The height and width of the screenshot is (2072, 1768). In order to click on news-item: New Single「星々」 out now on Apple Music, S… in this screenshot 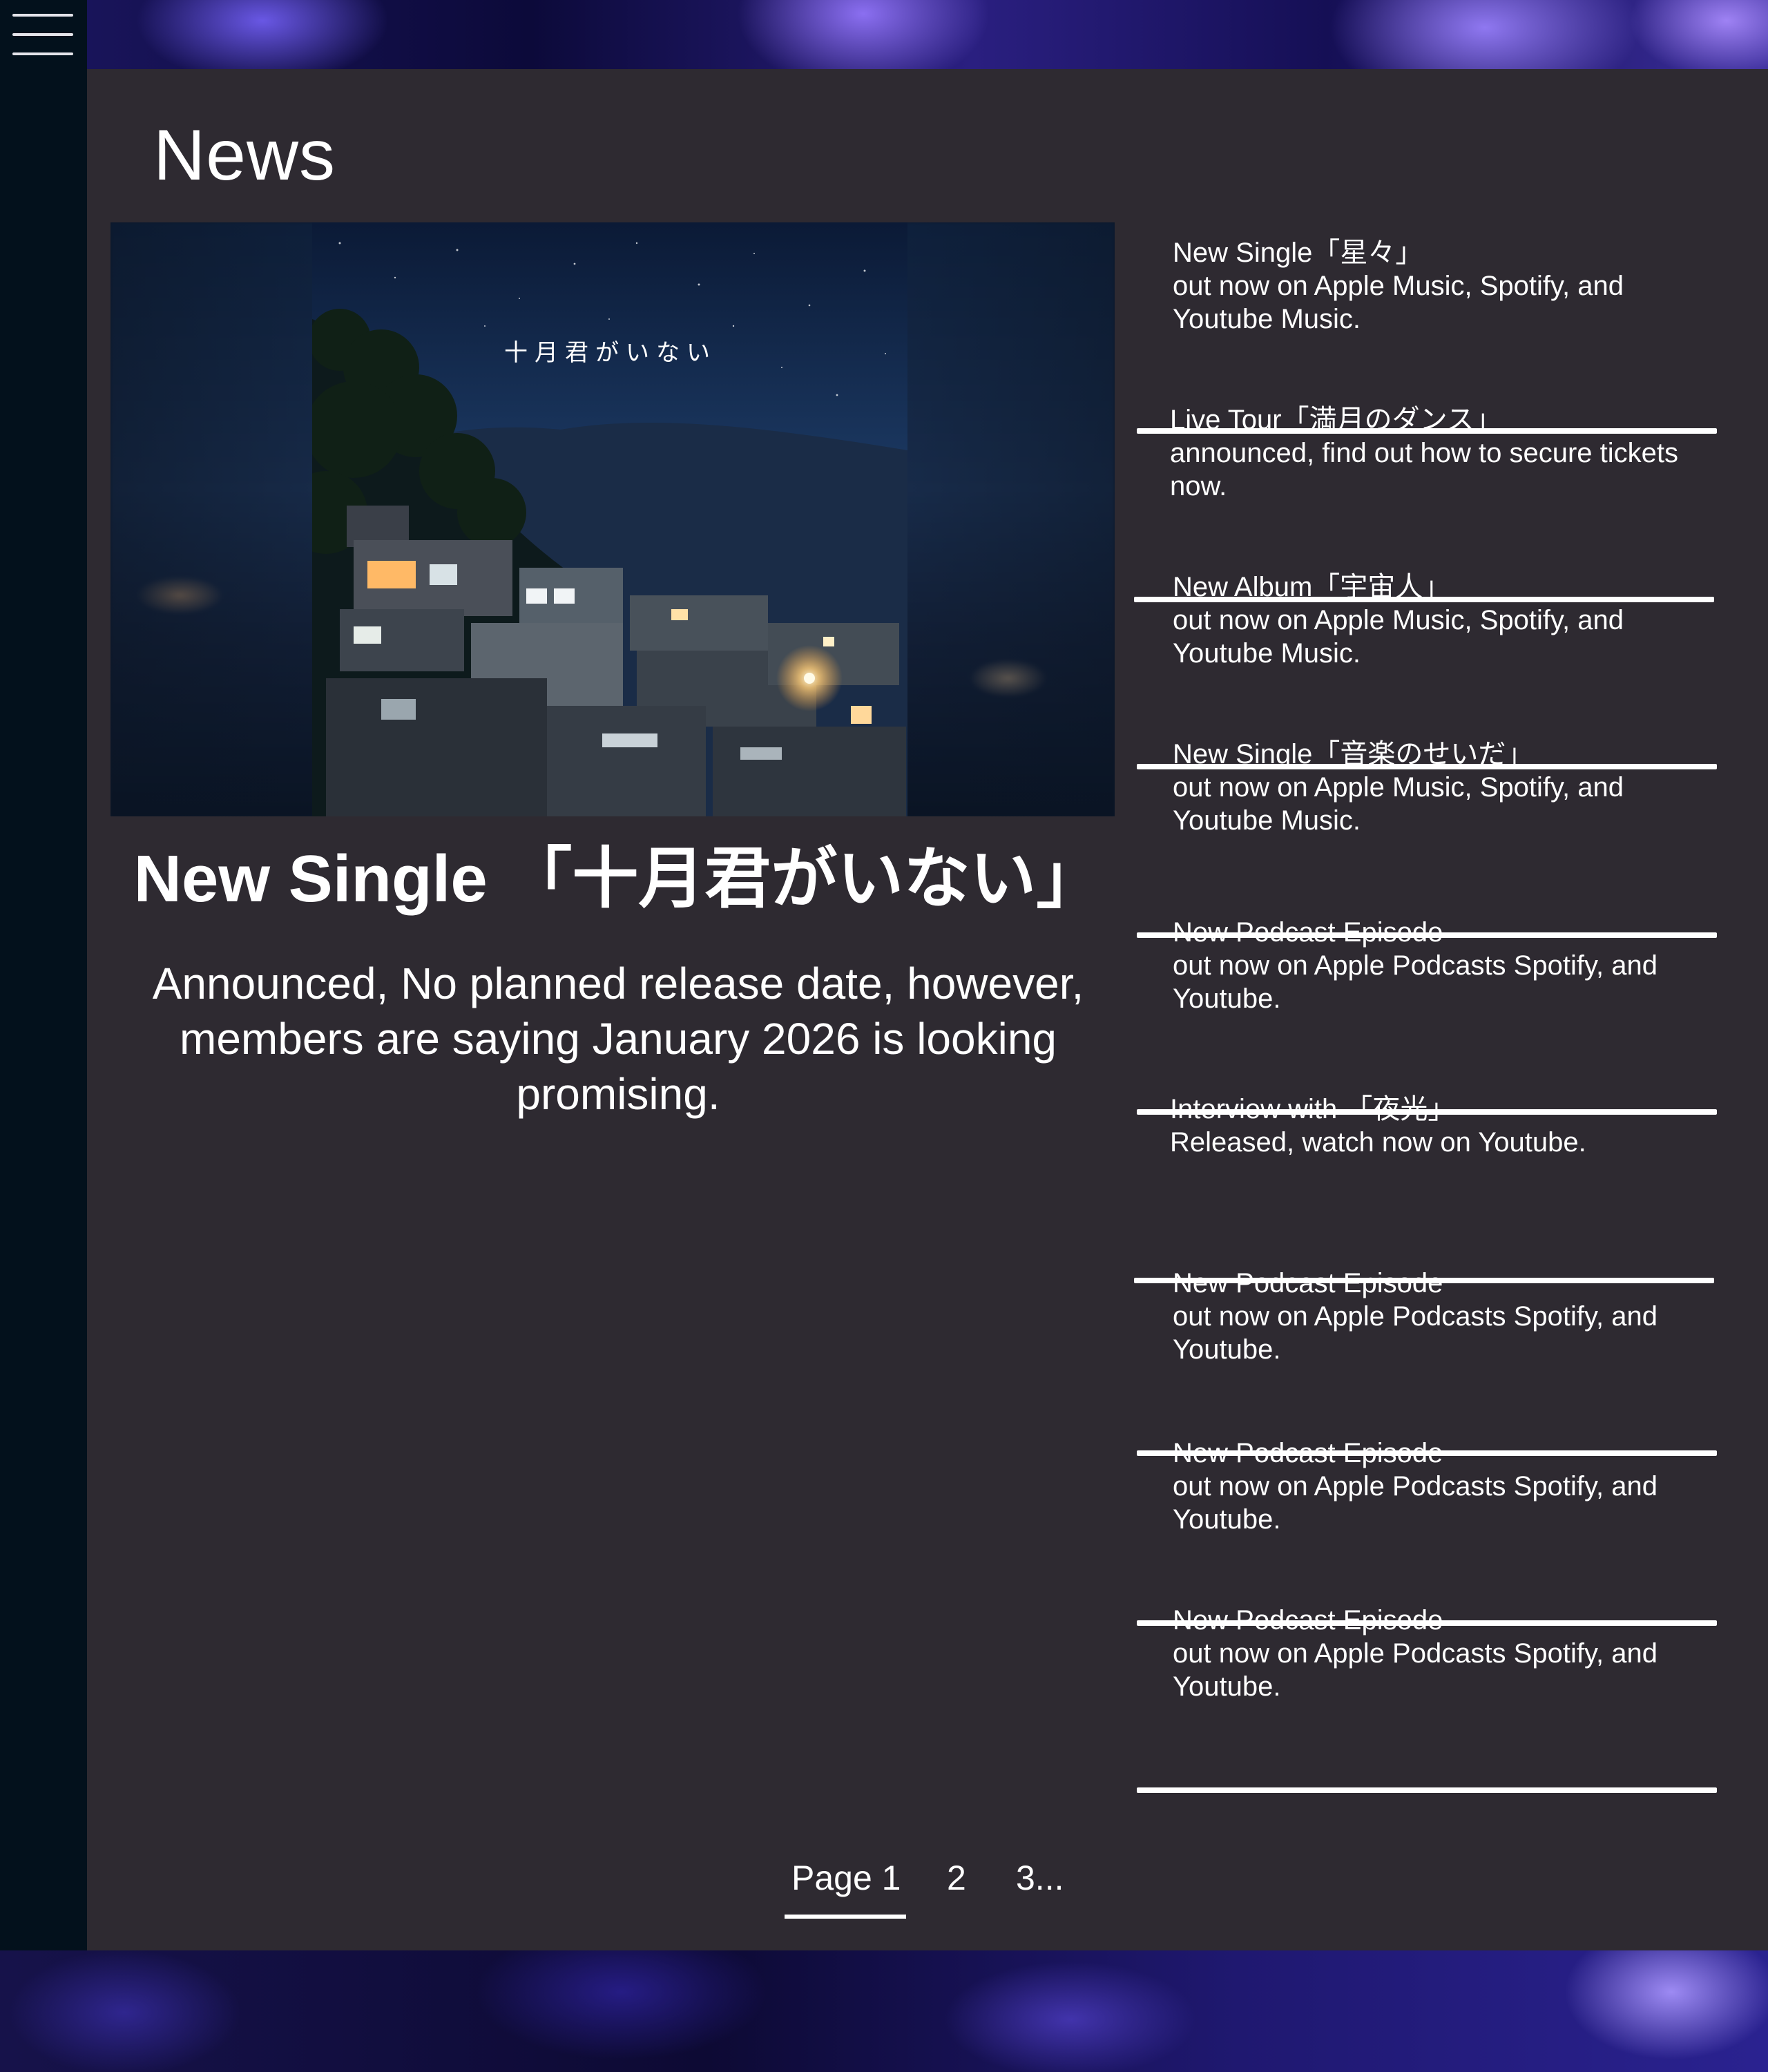, I will do `click(1434, 328)`.